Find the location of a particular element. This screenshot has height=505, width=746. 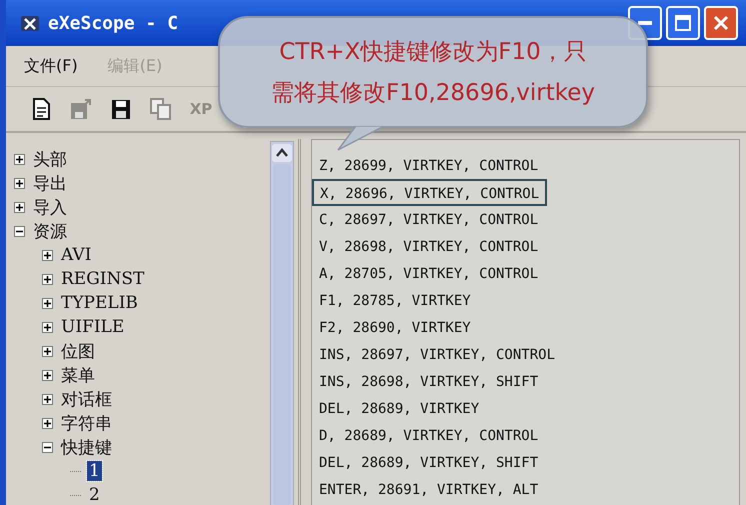

menu-item: 文件(F) is located at coordinates (51, 66).